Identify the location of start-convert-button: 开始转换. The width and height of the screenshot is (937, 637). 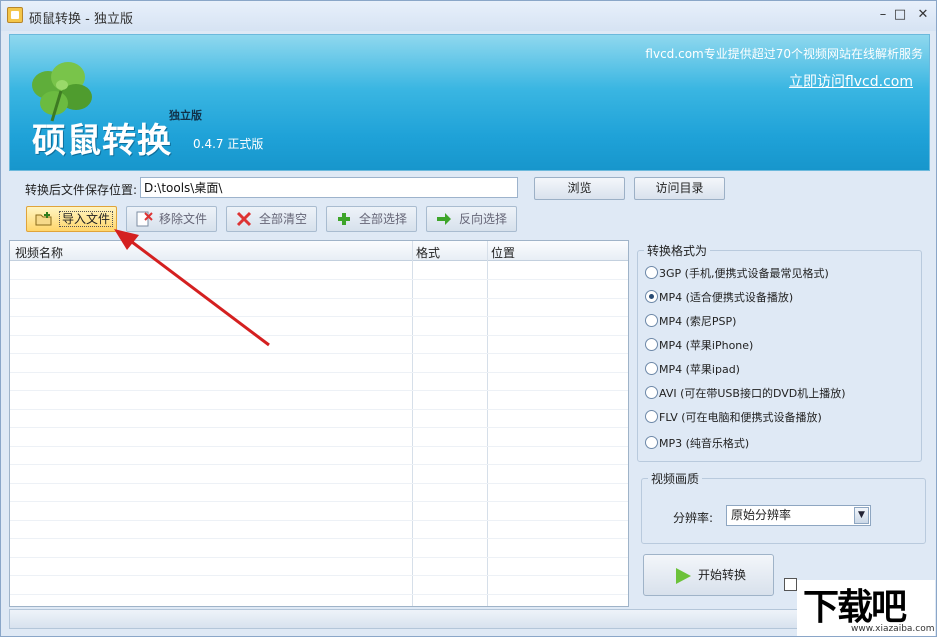
(708, 575).